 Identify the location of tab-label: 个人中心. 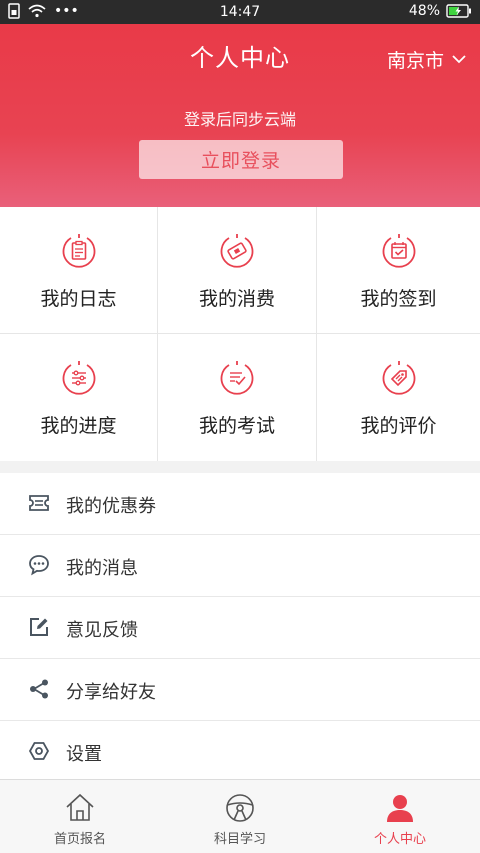
(399, 839).